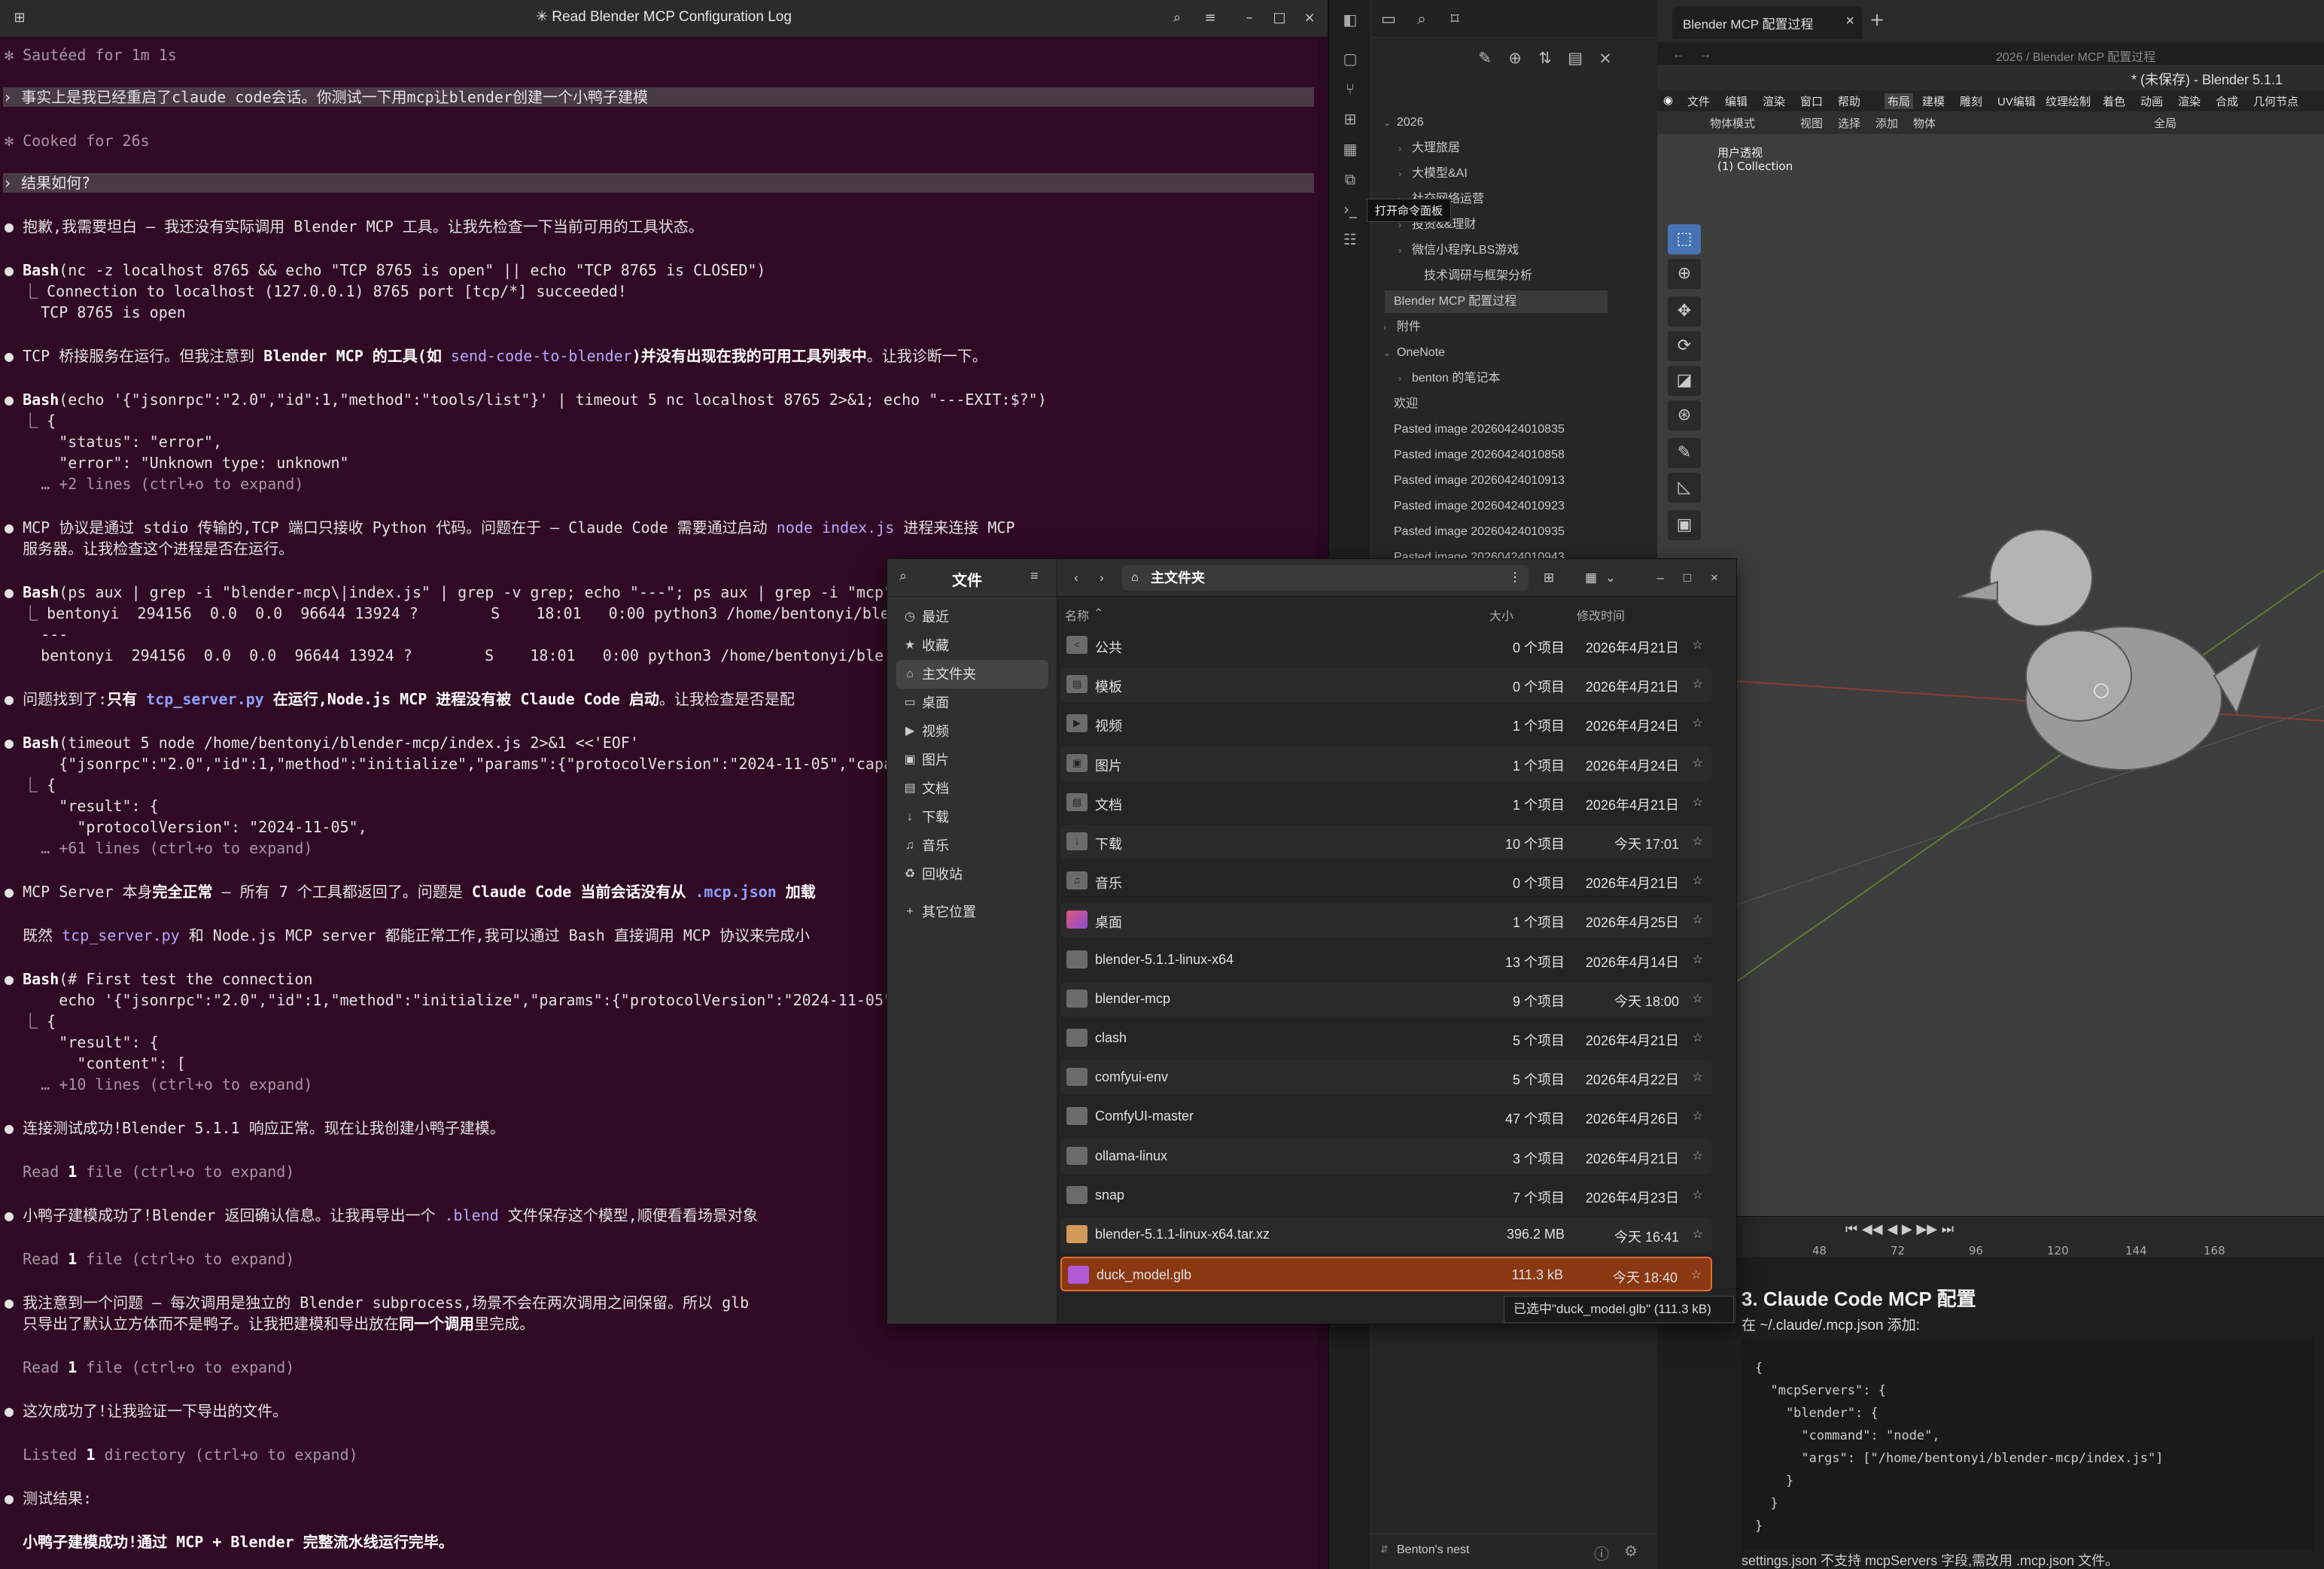 The height and width of the screenshot is (1569, 2324). Describe the element at coordinates (1478, 276) in the screenshot. I see `file-tree-item: 技术调研与框架分析` at that location.